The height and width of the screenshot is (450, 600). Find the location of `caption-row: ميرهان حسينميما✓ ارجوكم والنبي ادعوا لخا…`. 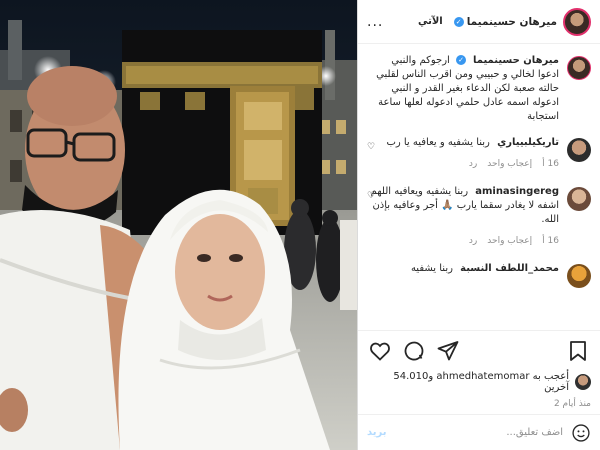

caption-row: ميرهان حسينميما✓ ارجوكم والنبي ادعوا لخا… is located at coordinates (479, 89).